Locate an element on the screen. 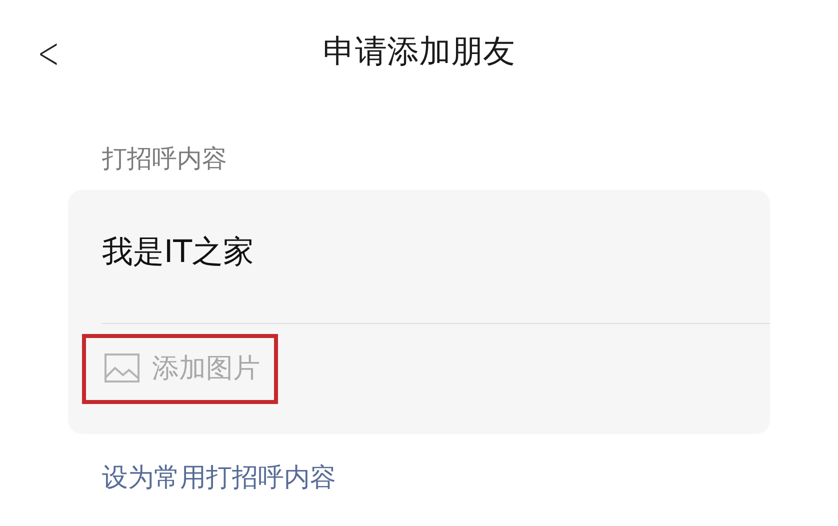  message-field: 我是IT之家 is located at coordinates (419, 236).